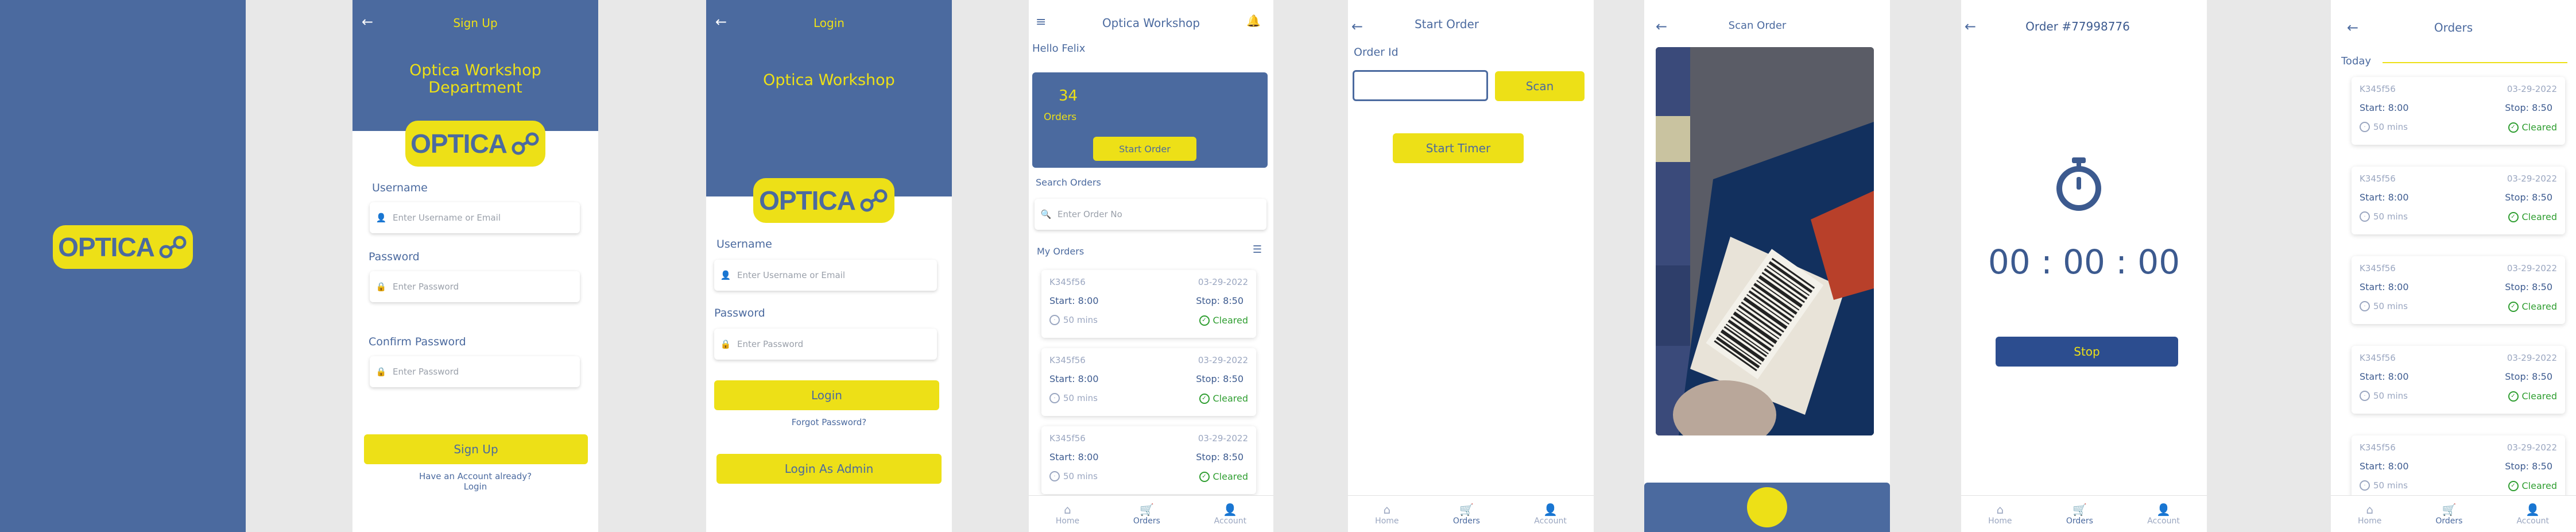 Image resolution: width=2576 pixels, height=532 pixels. What do you see at coordinates (2077, 27) in the screenshot?
I see `order-title: Order #77998776` at bounding box center [2077, 27].